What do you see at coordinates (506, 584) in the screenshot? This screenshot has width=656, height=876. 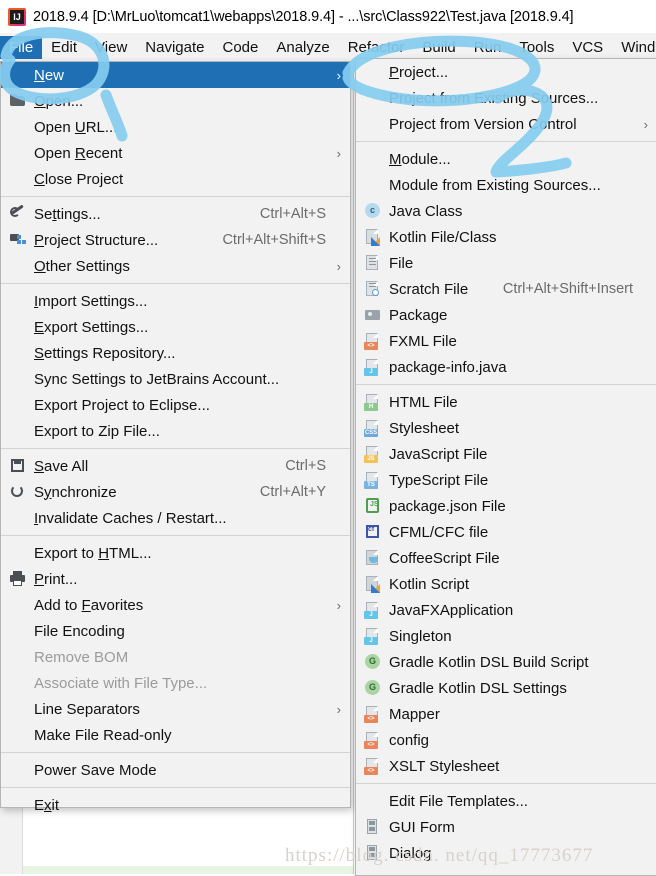 I see `menu-item-kotlin-script: Kotlin Script` at bounding box center [506, 584].